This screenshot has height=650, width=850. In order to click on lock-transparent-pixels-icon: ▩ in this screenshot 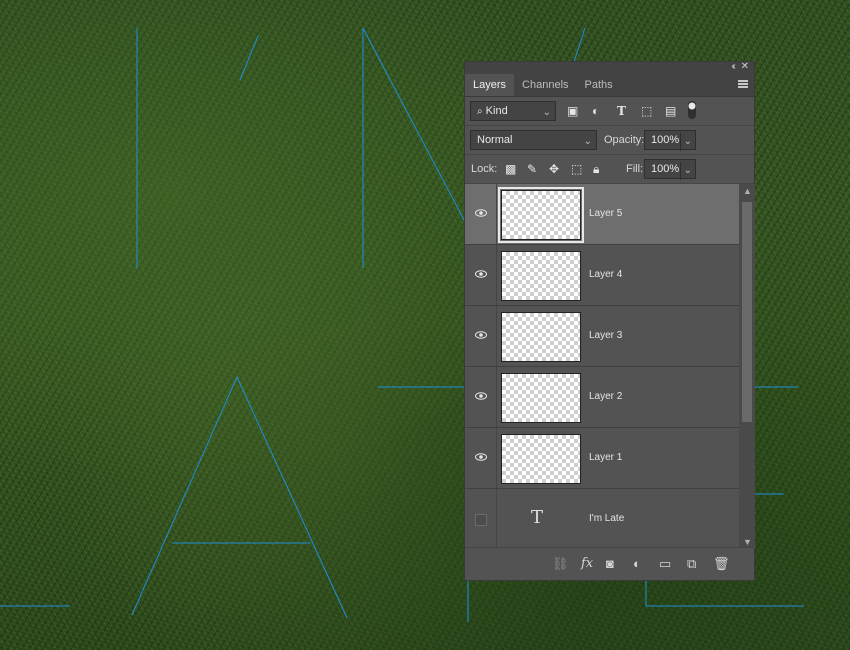, I will do `click(510, 169)`.